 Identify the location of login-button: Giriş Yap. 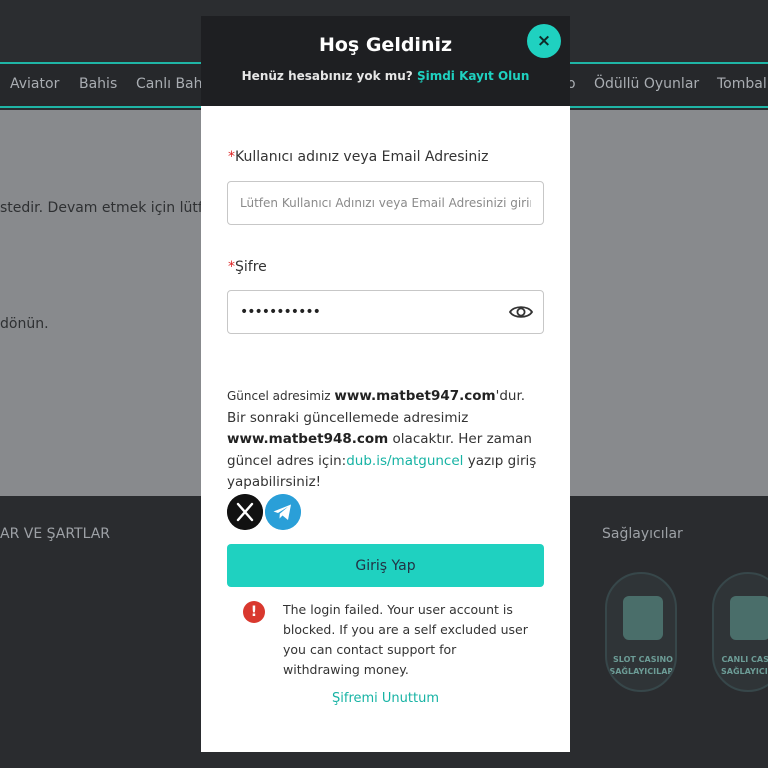
(385, 565).